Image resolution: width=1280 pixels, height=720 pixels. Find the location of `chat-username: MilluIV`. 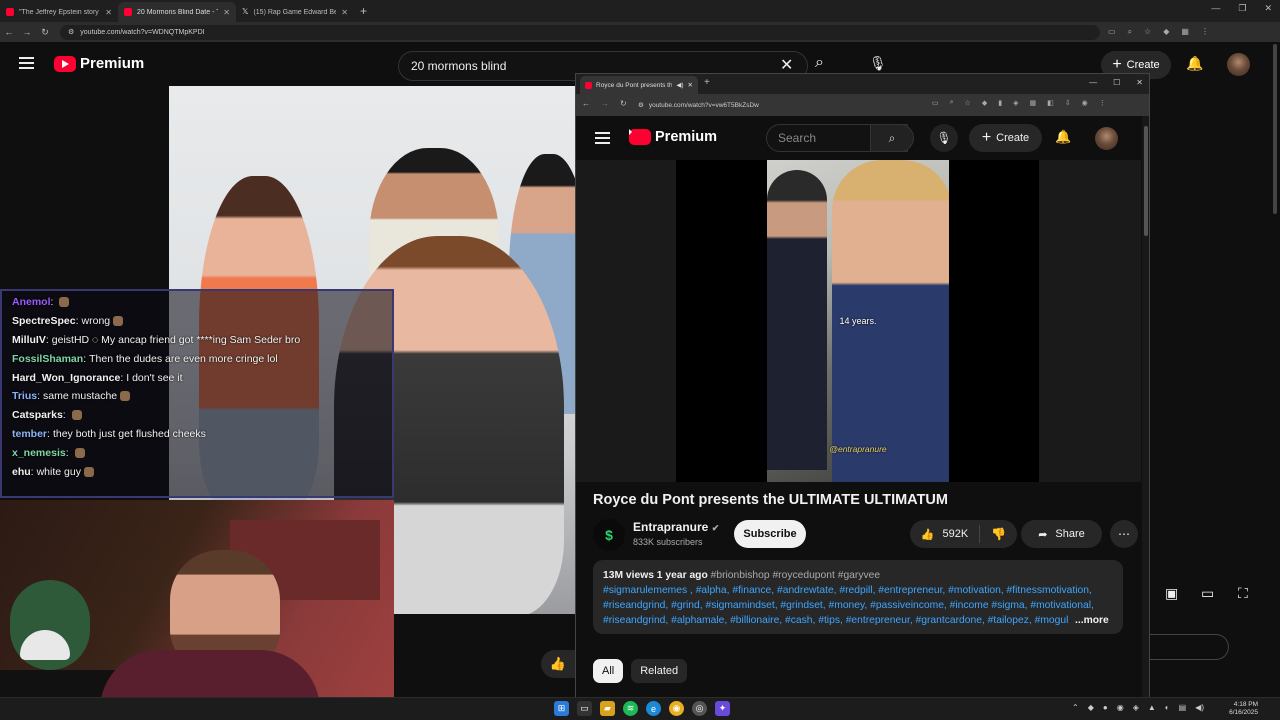

chat-username: MilluIV is located at coordinates (29, 340).